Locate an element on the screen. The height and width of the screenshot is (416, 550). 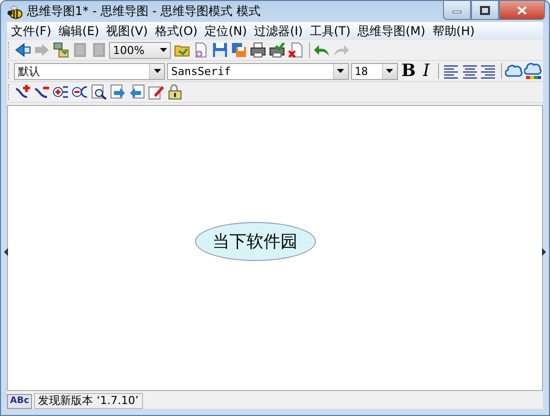
italic-button: I is located at coordinates (426, 71).